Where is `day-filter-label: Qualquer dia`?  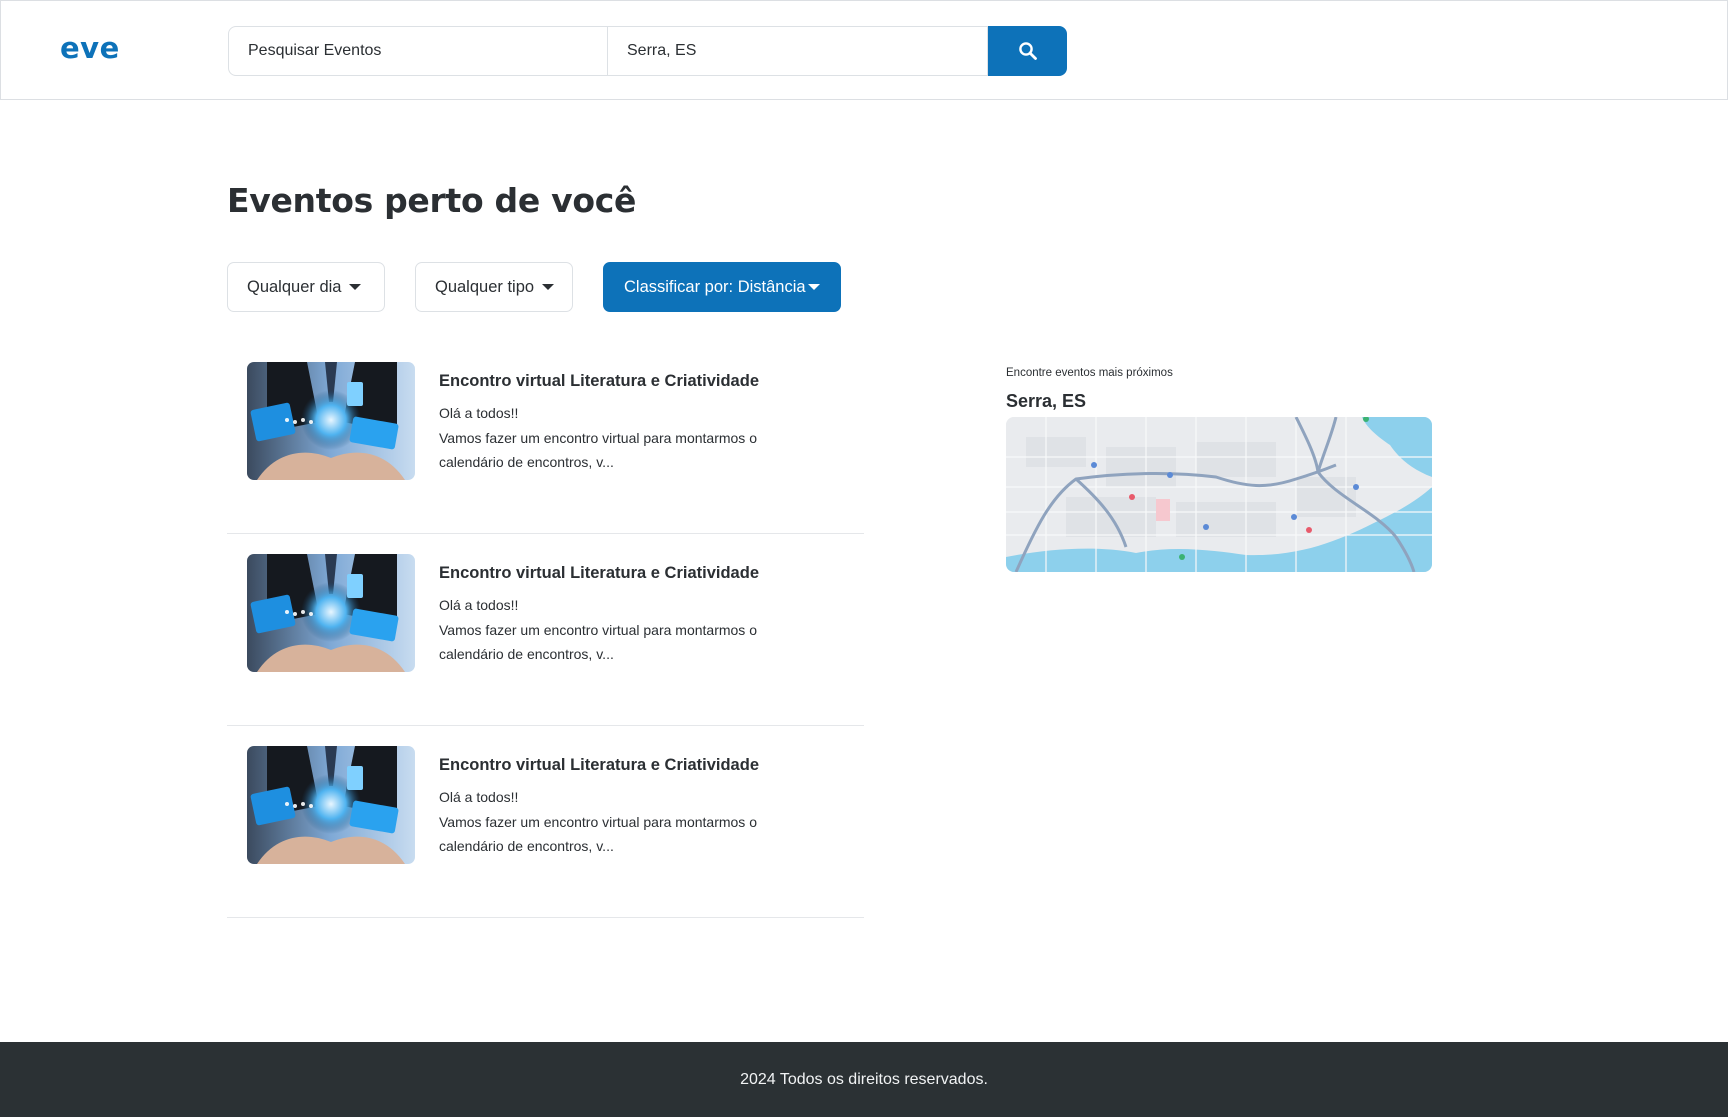
day-filter-label: Qualquer dia is located at coordinates (294, 286).